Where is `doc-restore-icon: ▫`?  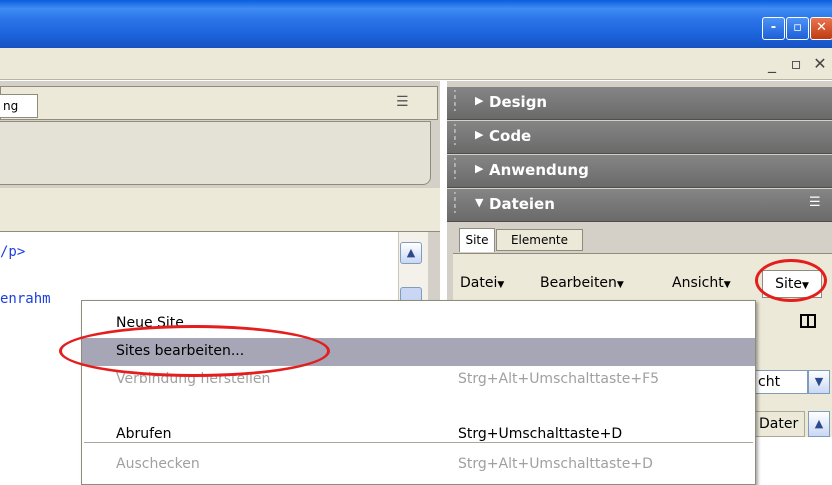
doc-restore-icon: ▫ is located at coordinates (796, 64).